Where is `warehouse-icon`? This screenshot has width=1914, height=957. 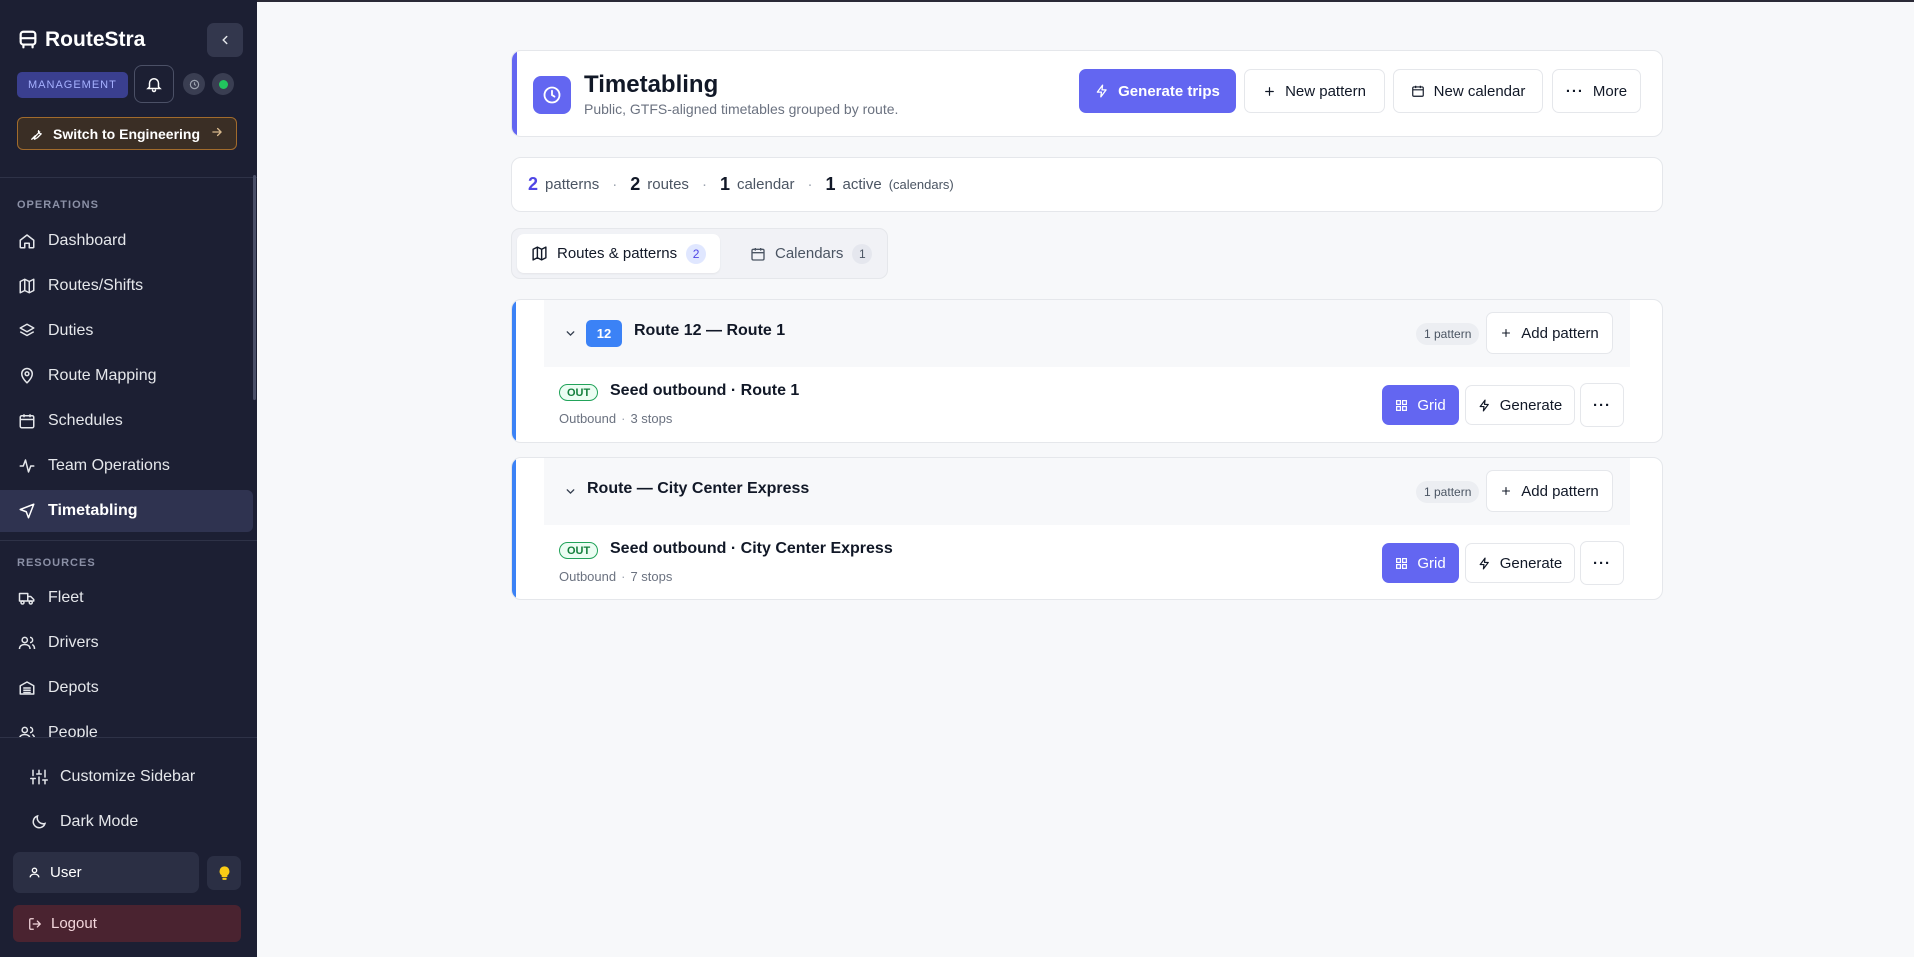 warehouse-icon is located at coordinates (27, 688).